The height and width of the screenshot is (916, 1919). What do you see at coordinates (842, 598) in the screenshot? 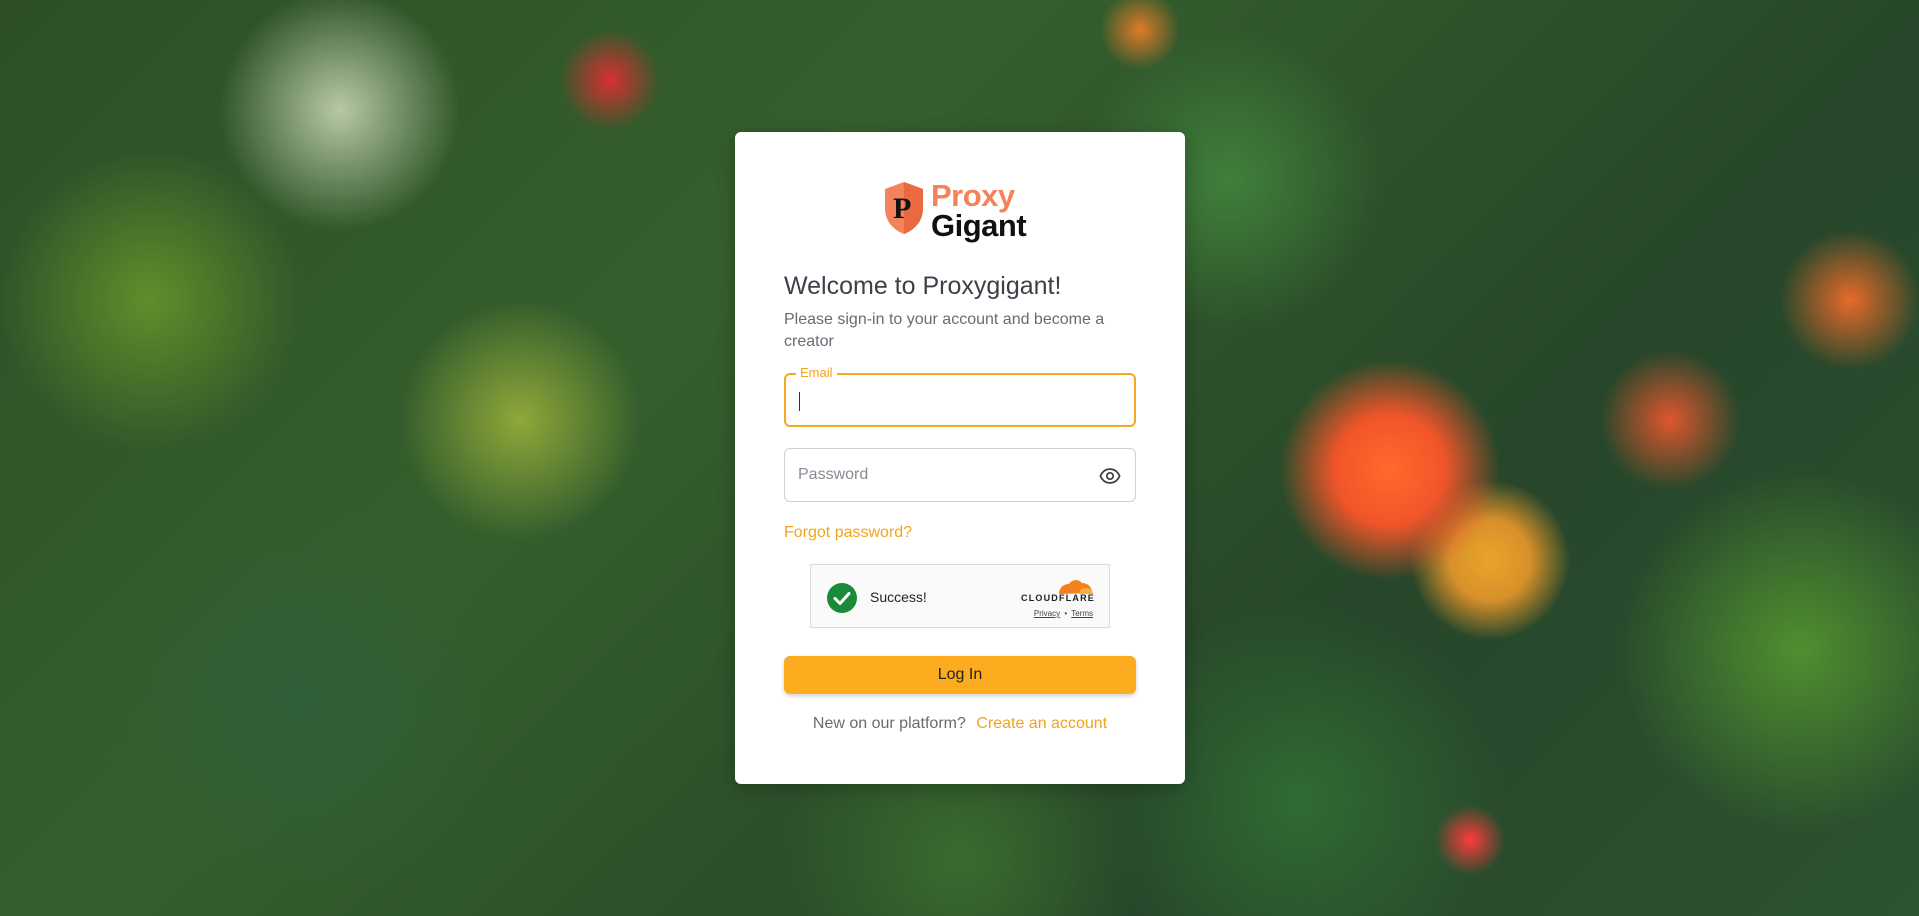
I see `success-check-icon` at bounding box center [842, 598].